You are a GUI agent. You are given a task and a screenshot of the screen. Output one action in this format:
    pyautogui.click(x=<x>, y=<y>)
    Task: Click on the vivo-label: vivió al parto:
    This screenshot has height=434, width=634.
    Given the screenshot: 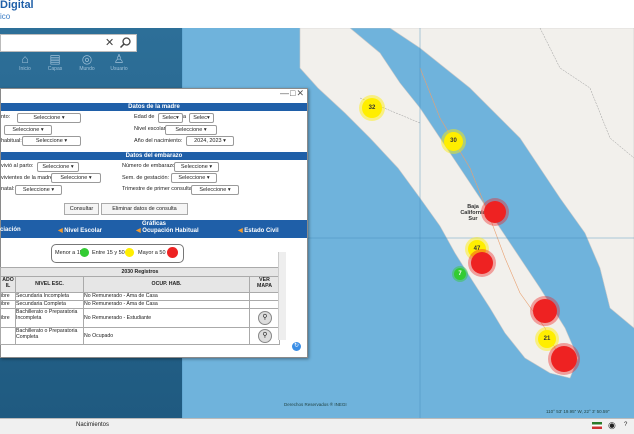 What is the action you would take?
    pyautogui.click(x=17, y=166)
    